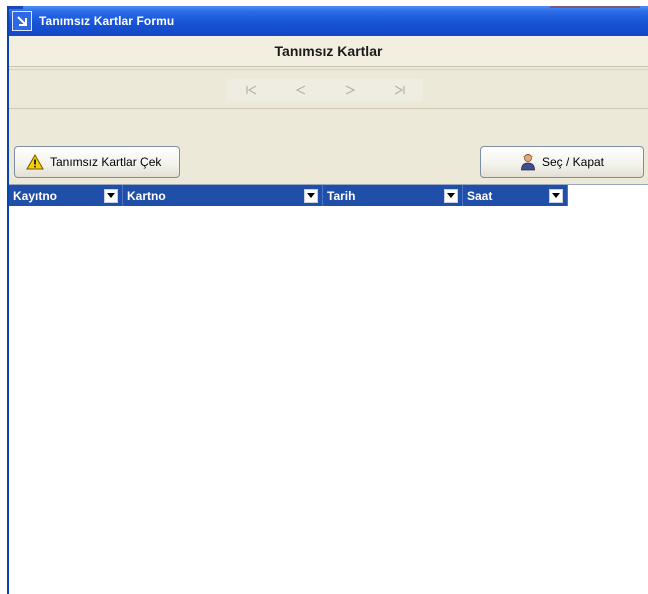  What do you see at coordinates (22, 21) in the screenshot?
I see `arrow-down-right-icon` at bounding box center [22, 21].